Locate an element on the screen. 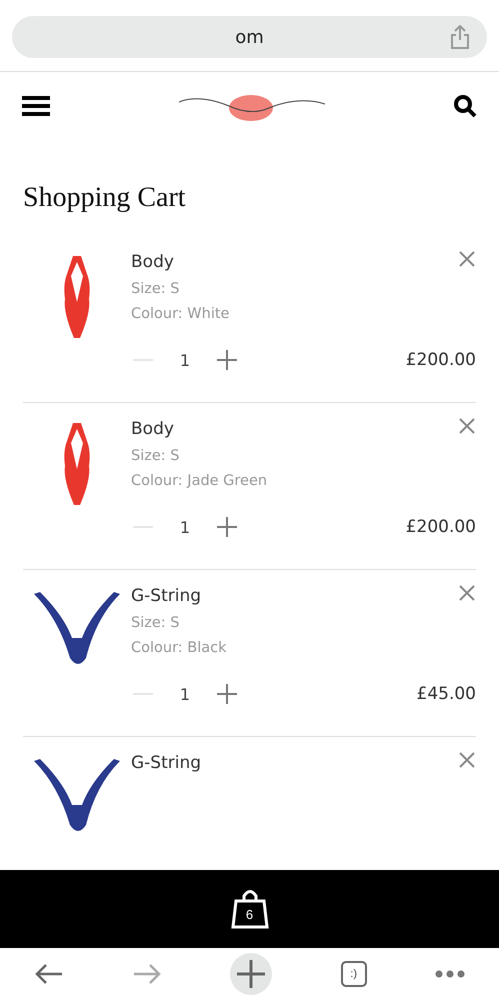  address-bar: om is located at coordinates (249, 37).